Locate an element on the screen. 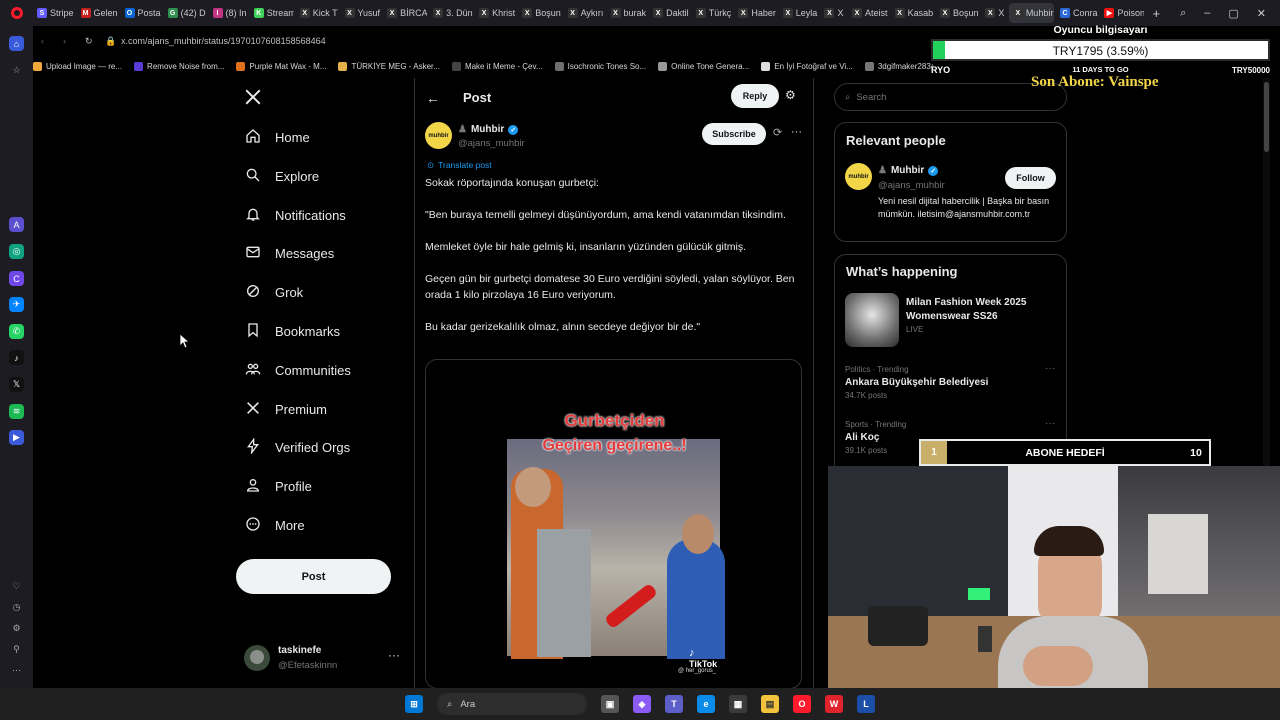 Image resolution: width=1280 pixels, height=720 pixels. app-w-icon: W is located at coordinates (834, 704).